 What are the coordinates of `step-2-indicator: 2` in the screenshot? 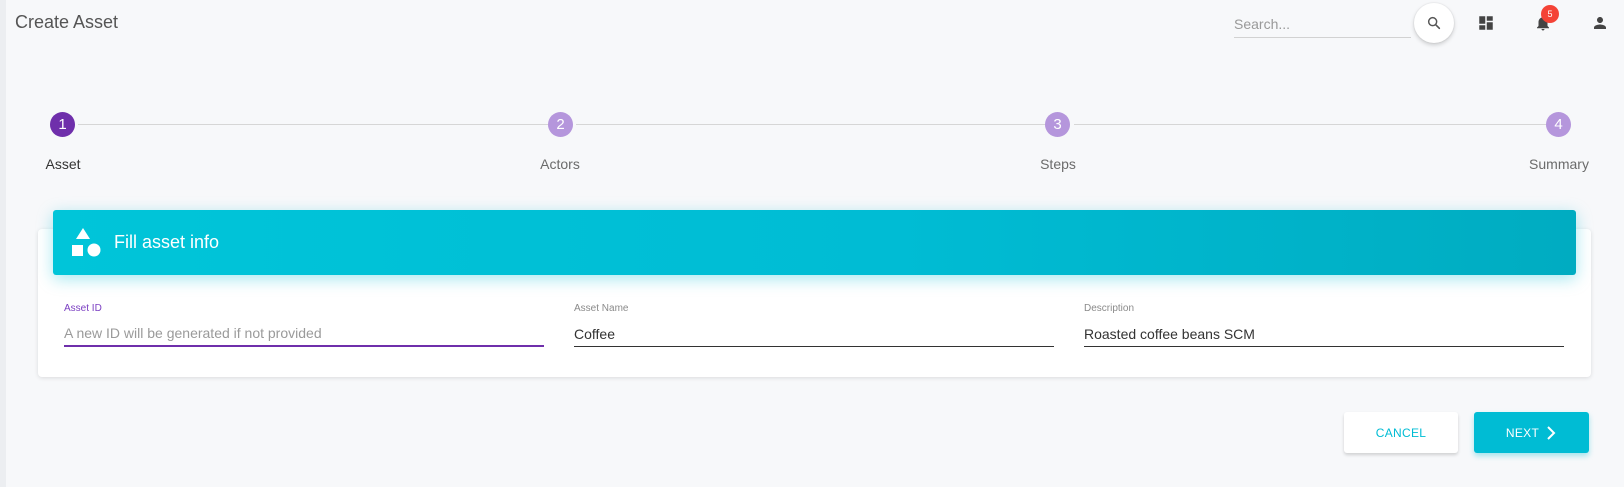 It's located at (560, 124).